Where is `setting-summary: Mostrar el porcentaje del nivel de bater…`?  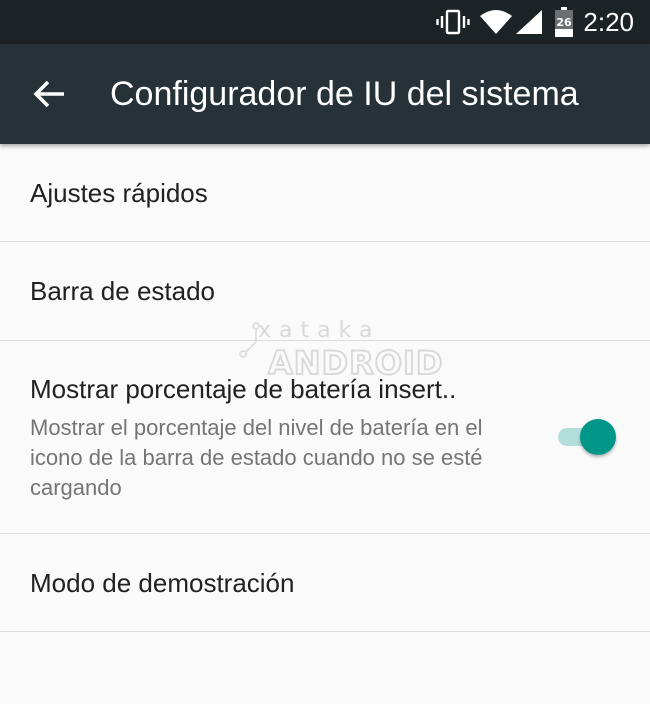 setting-summary: Mostrar el porcentaje del nivel de bater… is located at coordinates (256, 457).